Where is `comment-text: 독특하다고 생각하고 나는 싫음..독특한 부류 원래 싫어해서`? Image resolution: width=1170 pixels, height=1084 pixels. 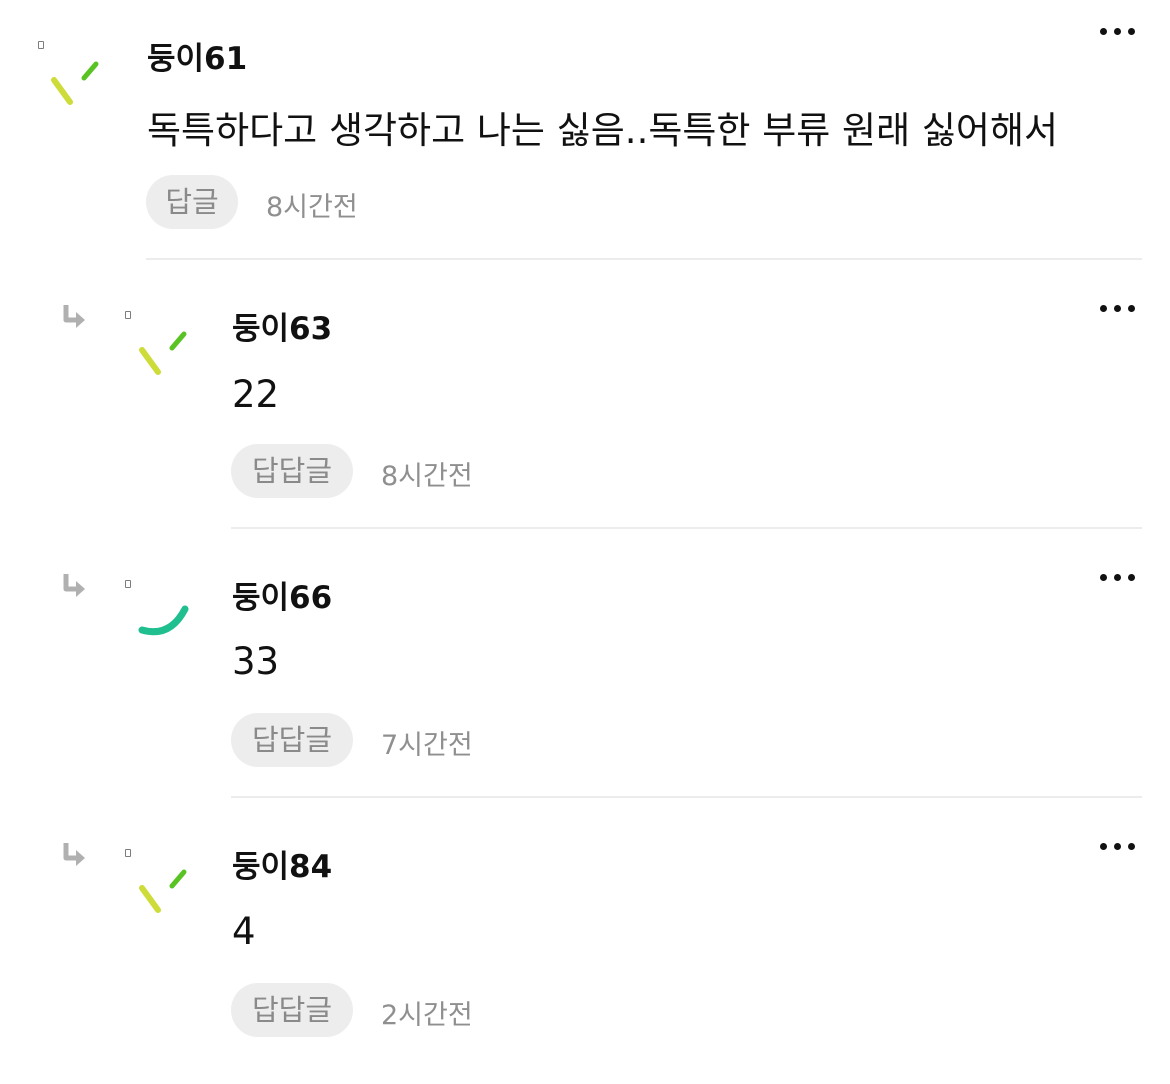 comment-text: 독특하다고 생각하고 나는 싫음..독특한 부류 원래 싫어해서 is located at coordinates (603, 130).